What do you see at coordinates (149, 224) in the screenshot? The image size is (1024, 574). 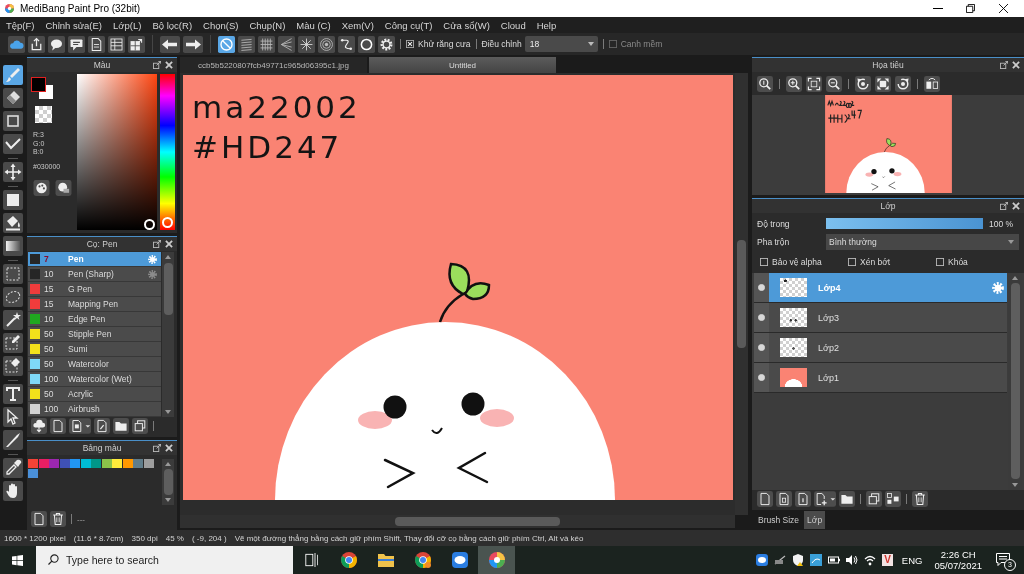 I see `picker-handle` at bounding box center [149, 224].